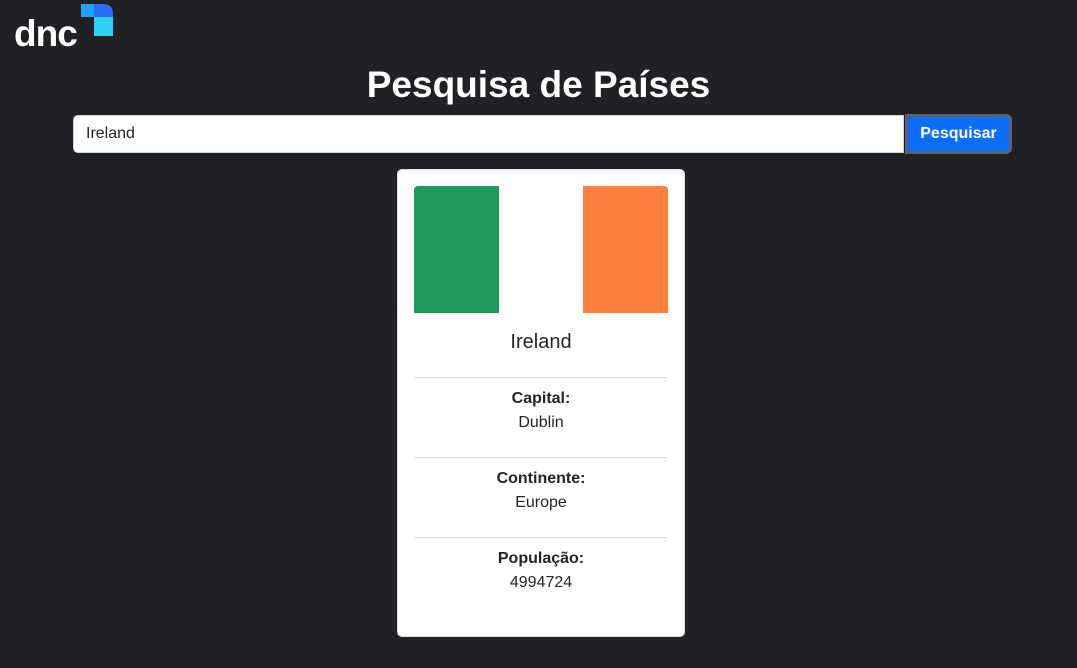 Image resolution: width=1077 pixels, height=668 pixels. I want to click on logo: dnc, so click(64, 30).